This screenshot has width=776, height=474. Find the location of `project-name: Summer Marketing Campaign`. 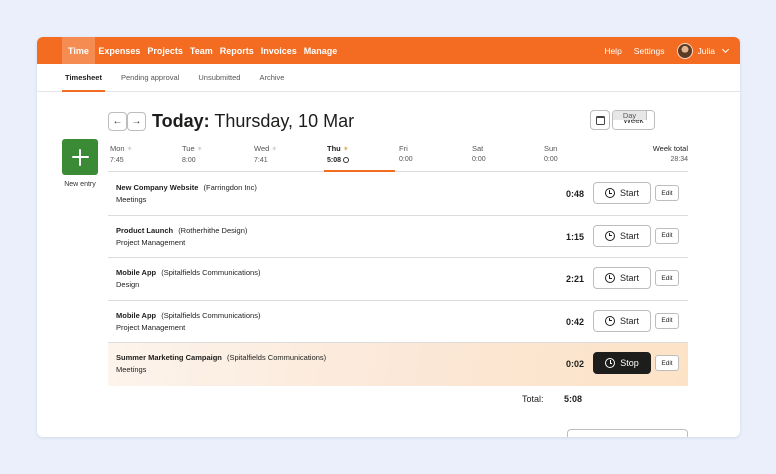

project-name: Summer Marketing Campaign is located at coordinates (169, 357).